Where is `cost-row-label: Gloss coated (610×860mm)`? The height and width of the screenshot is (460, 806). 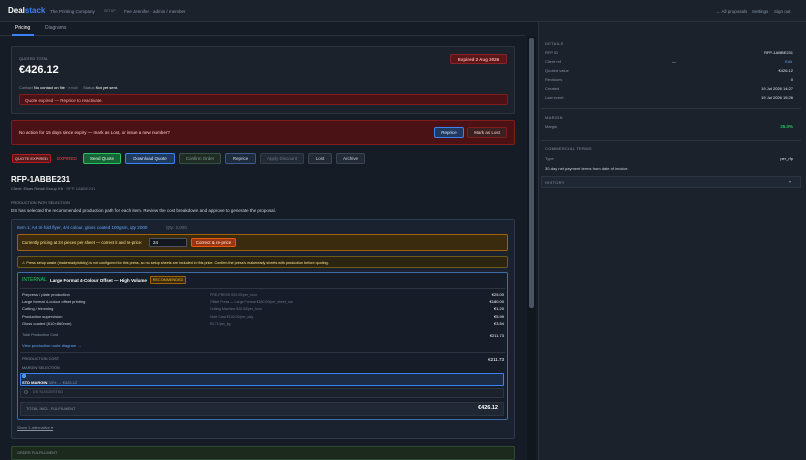 cost-row-label: Gloss coated (610×860mm) is located at coordinates (47, 323).